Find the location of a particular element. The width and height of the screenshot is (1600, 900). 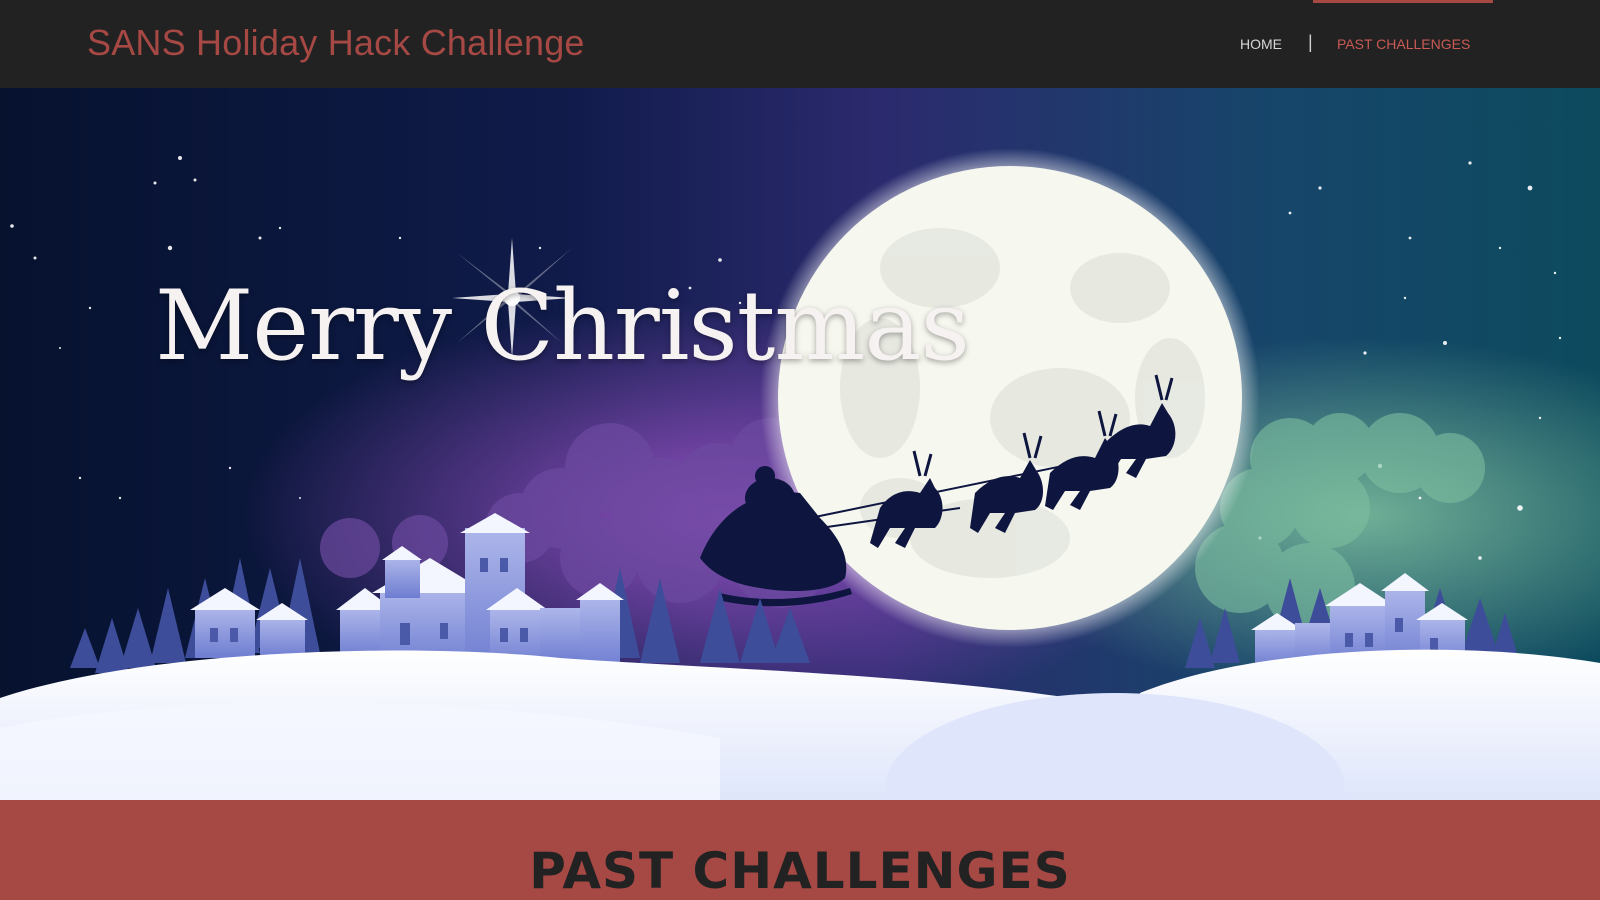

site-title-link: SANS Holiday Hack Challenge is located at coordinates (336, 43).